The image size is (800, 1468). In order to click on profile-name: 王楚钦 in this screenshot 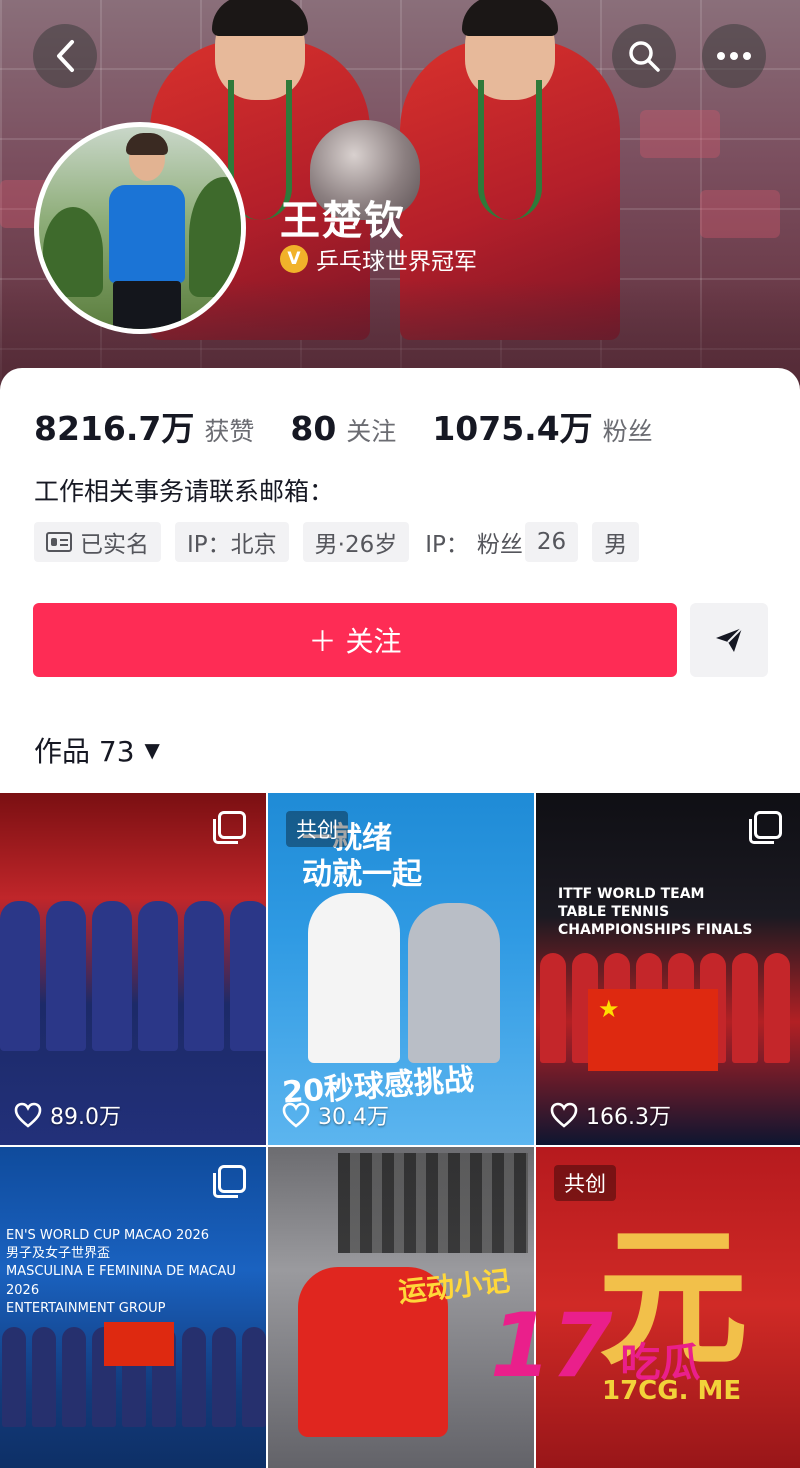, I will do `click(343, 221)`.